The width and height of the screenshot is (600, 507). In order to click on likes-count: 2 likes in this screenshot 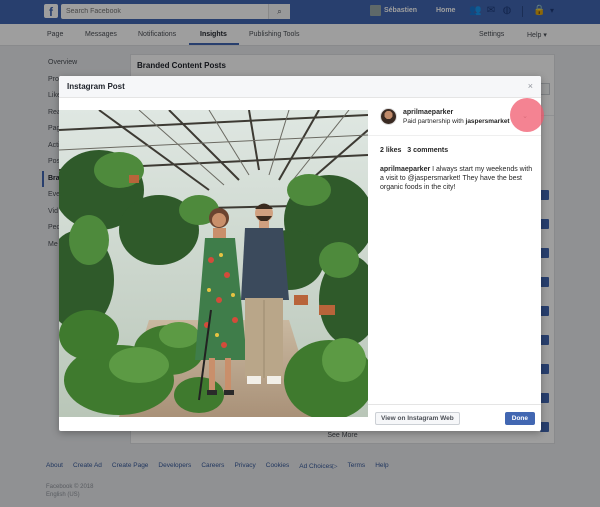, I will do `click(391, 150)`.